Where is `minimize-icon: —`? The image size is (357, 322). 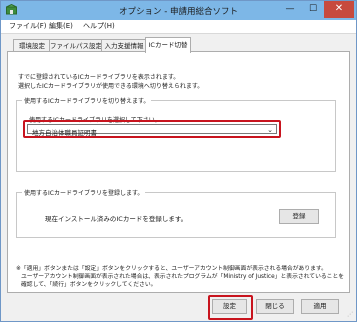
minimize-icon: — is located at coordinates (290, 9).